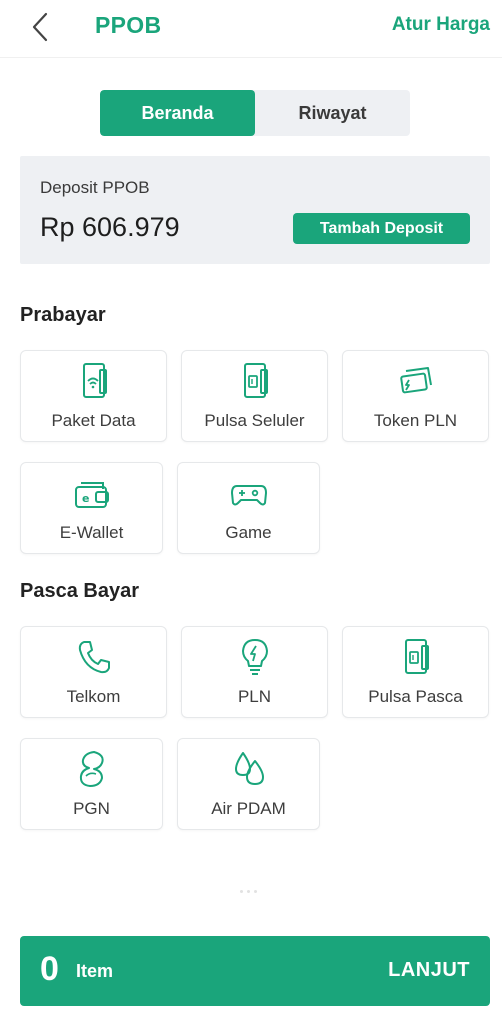 Image resolution: width=502 pixels, height=1024 pixels. What do you see at coordinates (94, 657) in the screenshot?
I see `telephone-icon` at bounding box center [94, 657].